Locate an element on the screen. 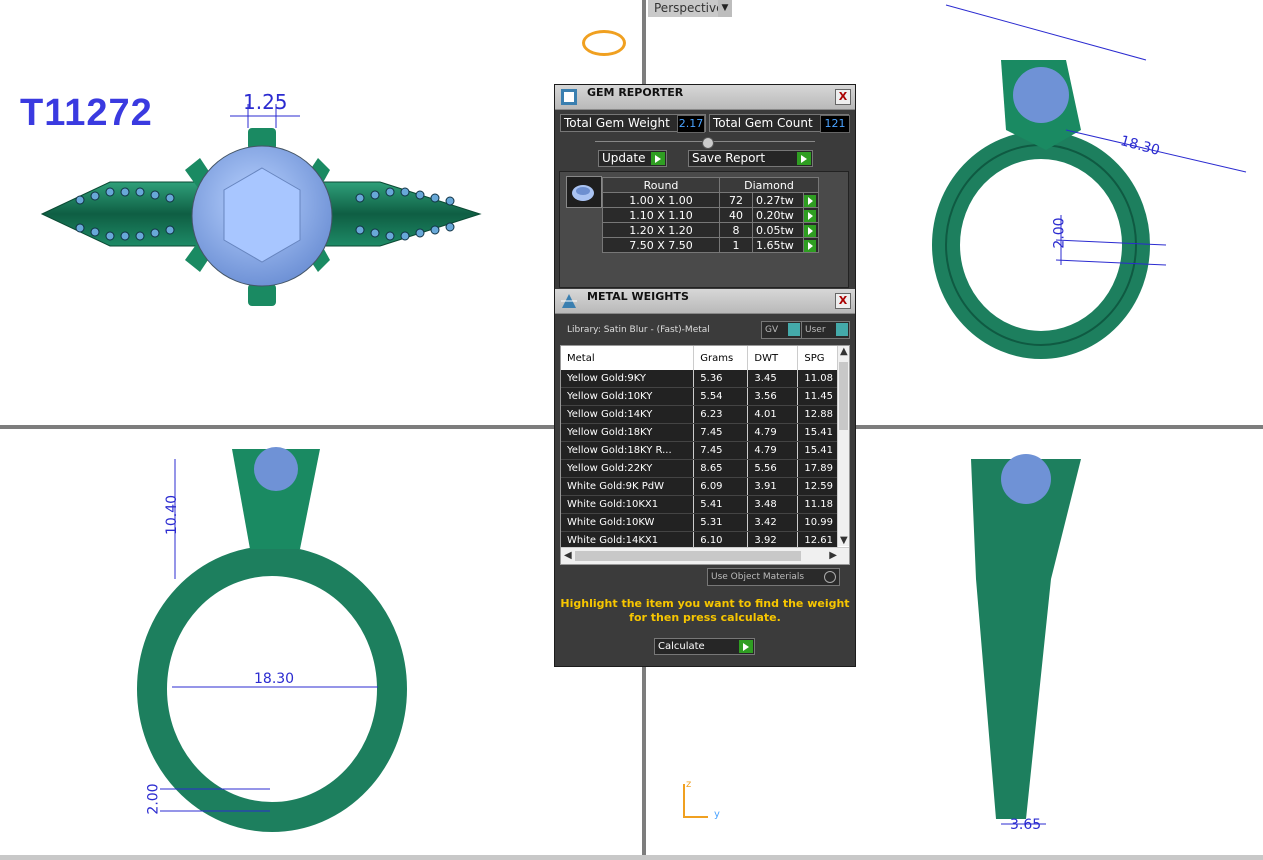 This screenshot has width=1263, height=860. metal-cell-metal: White Gold:10KX1 is located at coordinates (628, 504).